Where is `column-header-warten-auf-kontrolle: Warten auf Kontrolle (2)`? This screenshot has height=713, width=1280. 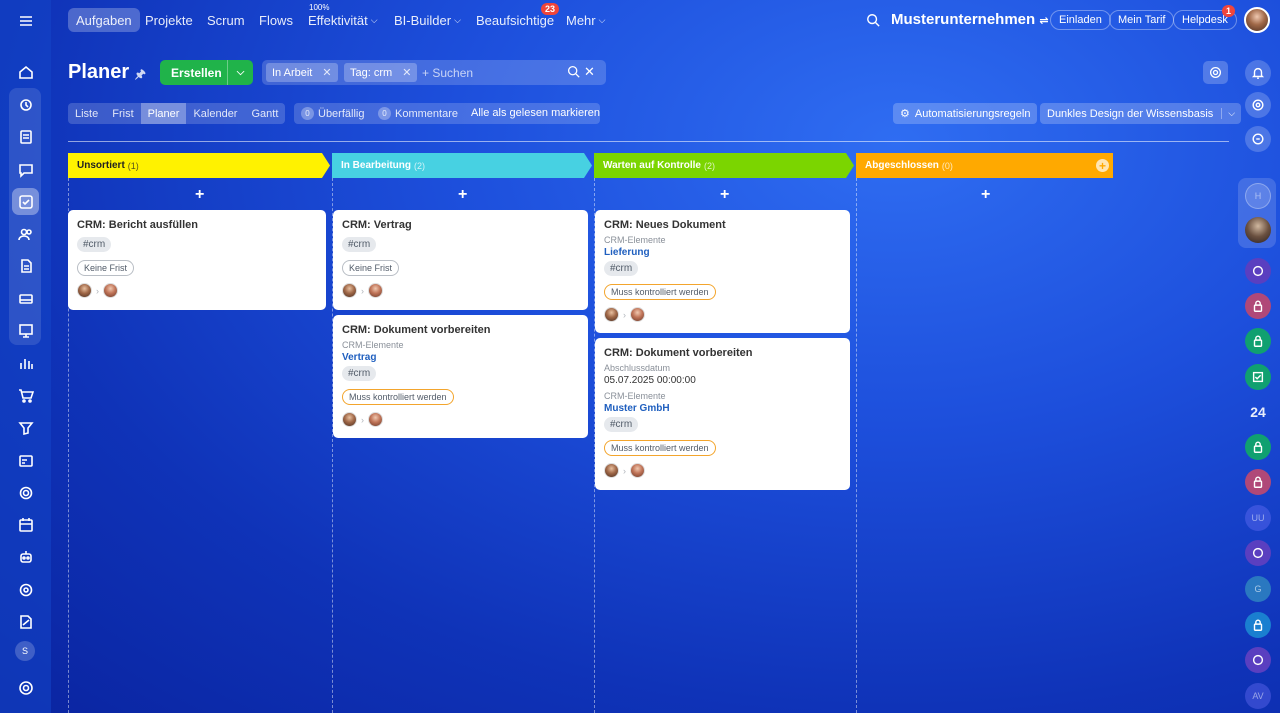 column-header-warten-auf-kontrolle: Warten auf Kontrolle (2) is located at coordinates (724, 165).